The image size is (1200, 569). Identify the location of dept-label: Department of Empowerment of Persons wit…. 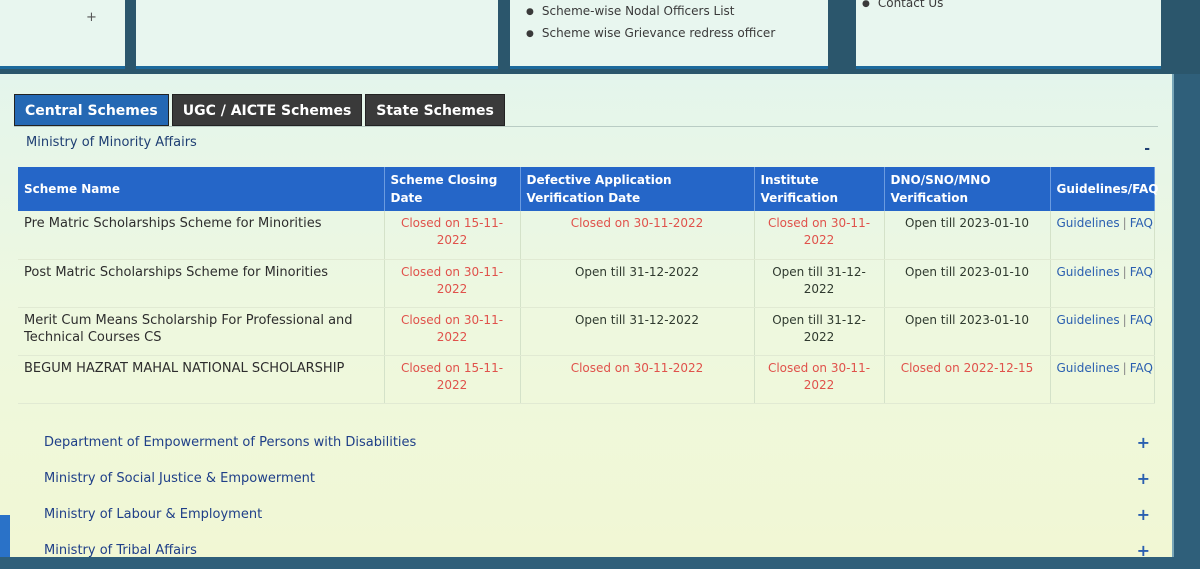
(230, 442).